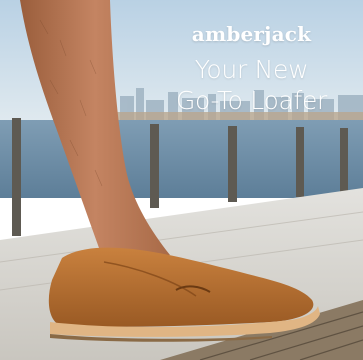  What do you see at coordinates (251, 85) in the screenshot?
I see `headline: Your New Go-To Loafer` at bounding box center [251, 85].